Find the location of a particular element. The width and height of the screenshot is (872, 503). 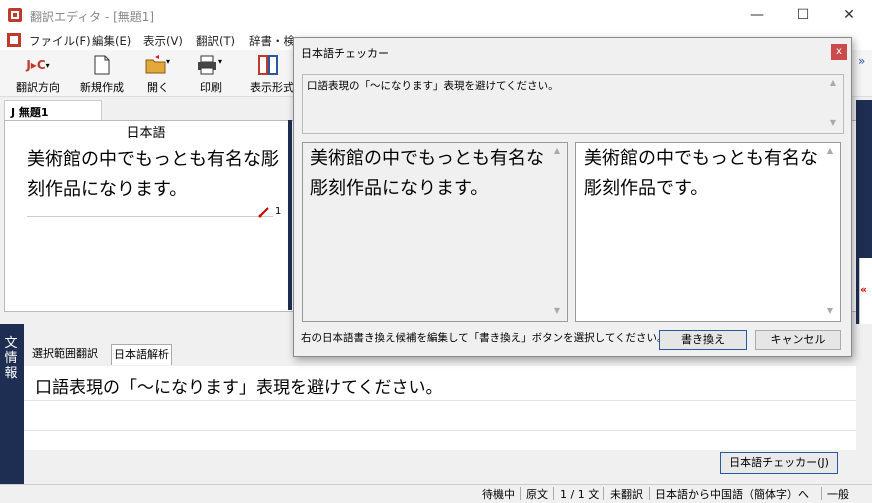

menu-translate: 翻訳(T) is located at coordinates (215, 41).